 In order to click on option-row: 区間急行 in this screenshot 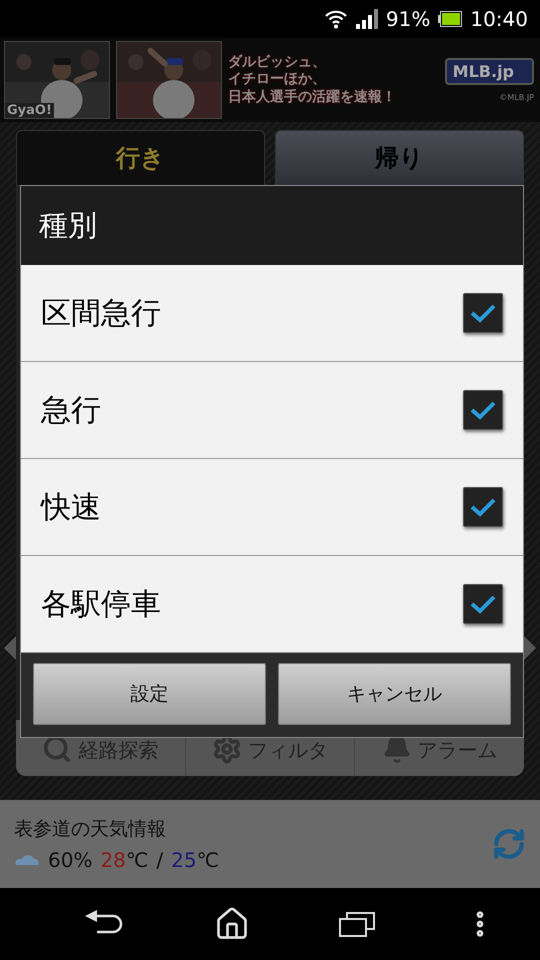, I will do `click(272, 313)`.